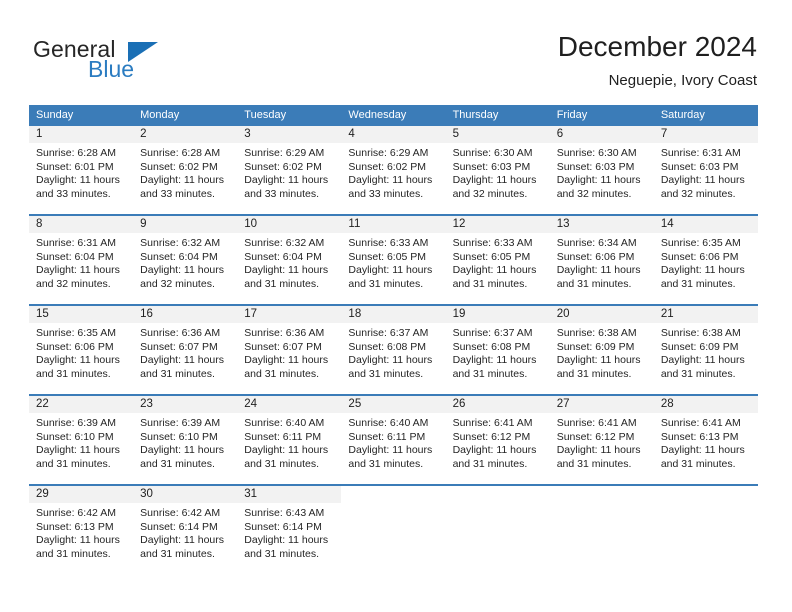  Describe the element at coordinates (81, 134) in the screenshot. I see `day-number: 1` at that location.